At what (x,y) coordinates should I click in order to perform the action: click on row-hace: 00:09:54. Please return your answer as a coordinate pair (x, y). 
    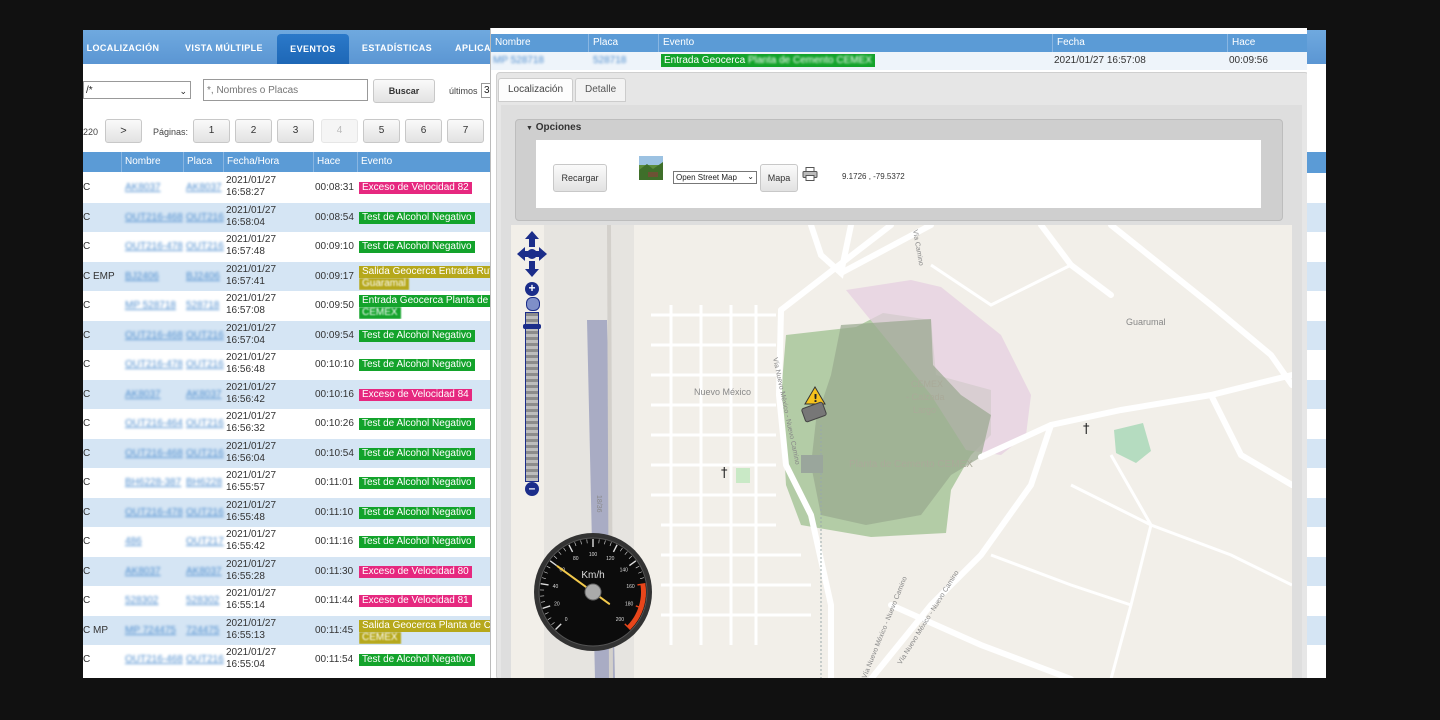
    Looking at the image, I should click on (334, 335).